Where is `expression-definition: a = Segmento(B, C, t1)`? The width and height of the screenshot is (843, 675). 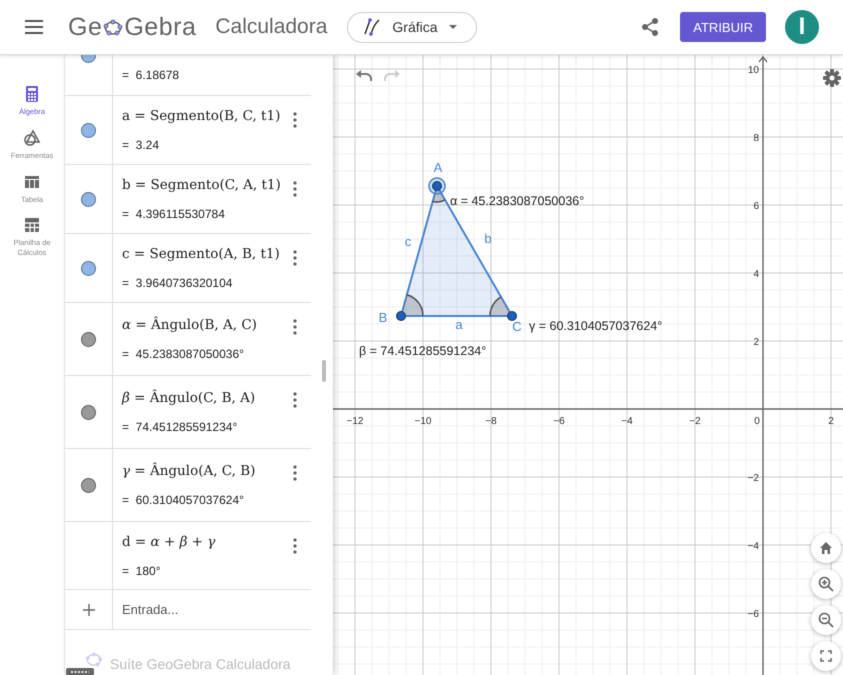
expression-definition: a = Segmento(B, C, t1) is located at coordinates (202, 116).